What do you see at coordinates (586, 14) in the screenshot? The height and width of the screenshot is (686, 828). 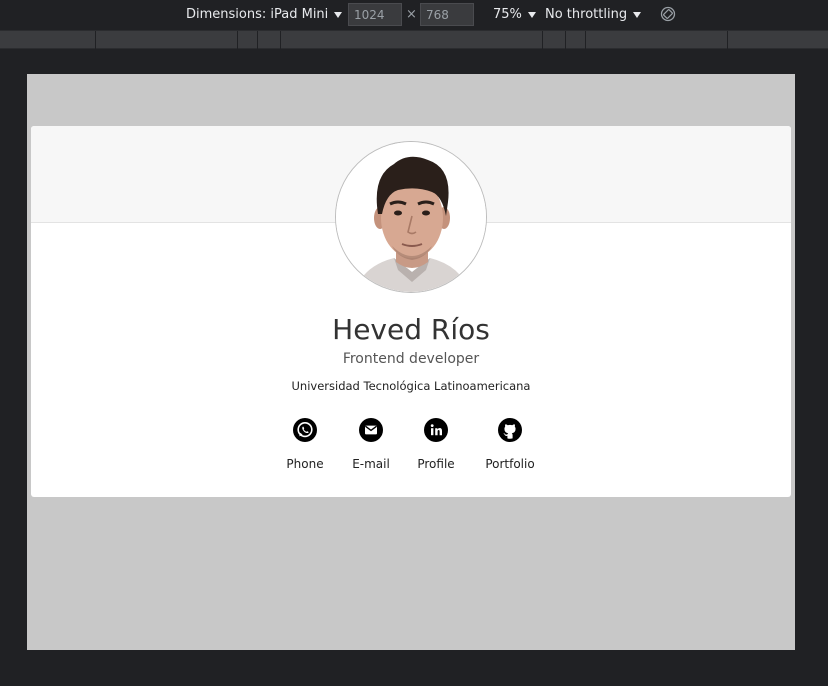 I see `throttling-label: No throttling` at bounding box center [586, 14].